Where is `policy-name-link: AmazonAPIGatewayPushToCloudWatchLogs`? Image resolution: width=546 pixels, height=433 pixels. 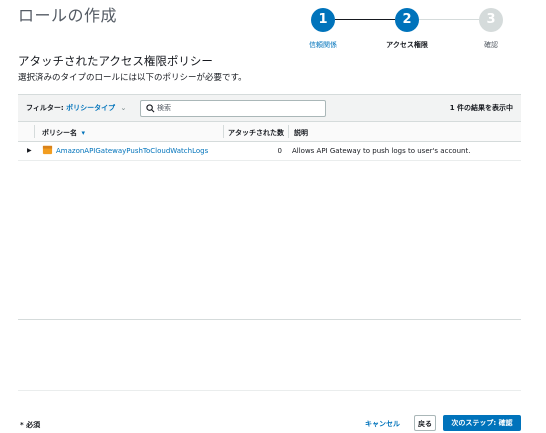
policy-name-link: AmazonAPIGatewayPushToCloudWatchLogs is located at coordinates (132, 151).